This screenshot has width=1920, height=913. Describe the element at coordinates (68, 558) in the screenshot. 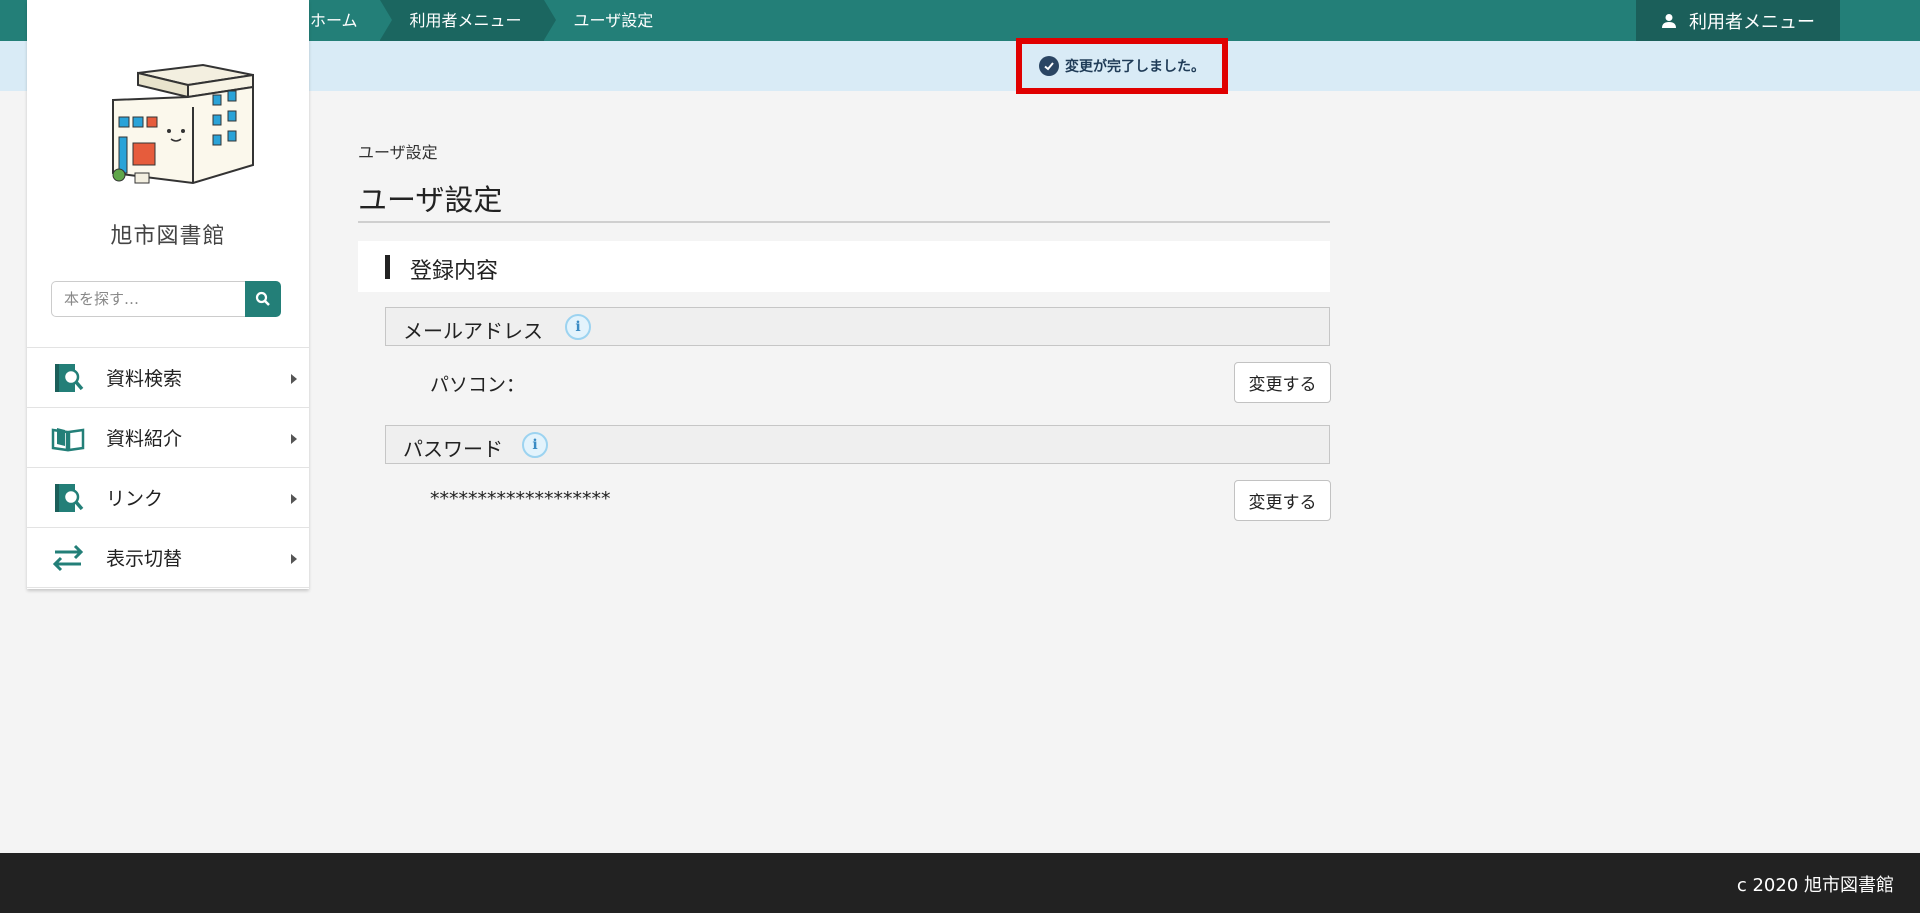

I see `swap-arrows-icon` at that location.